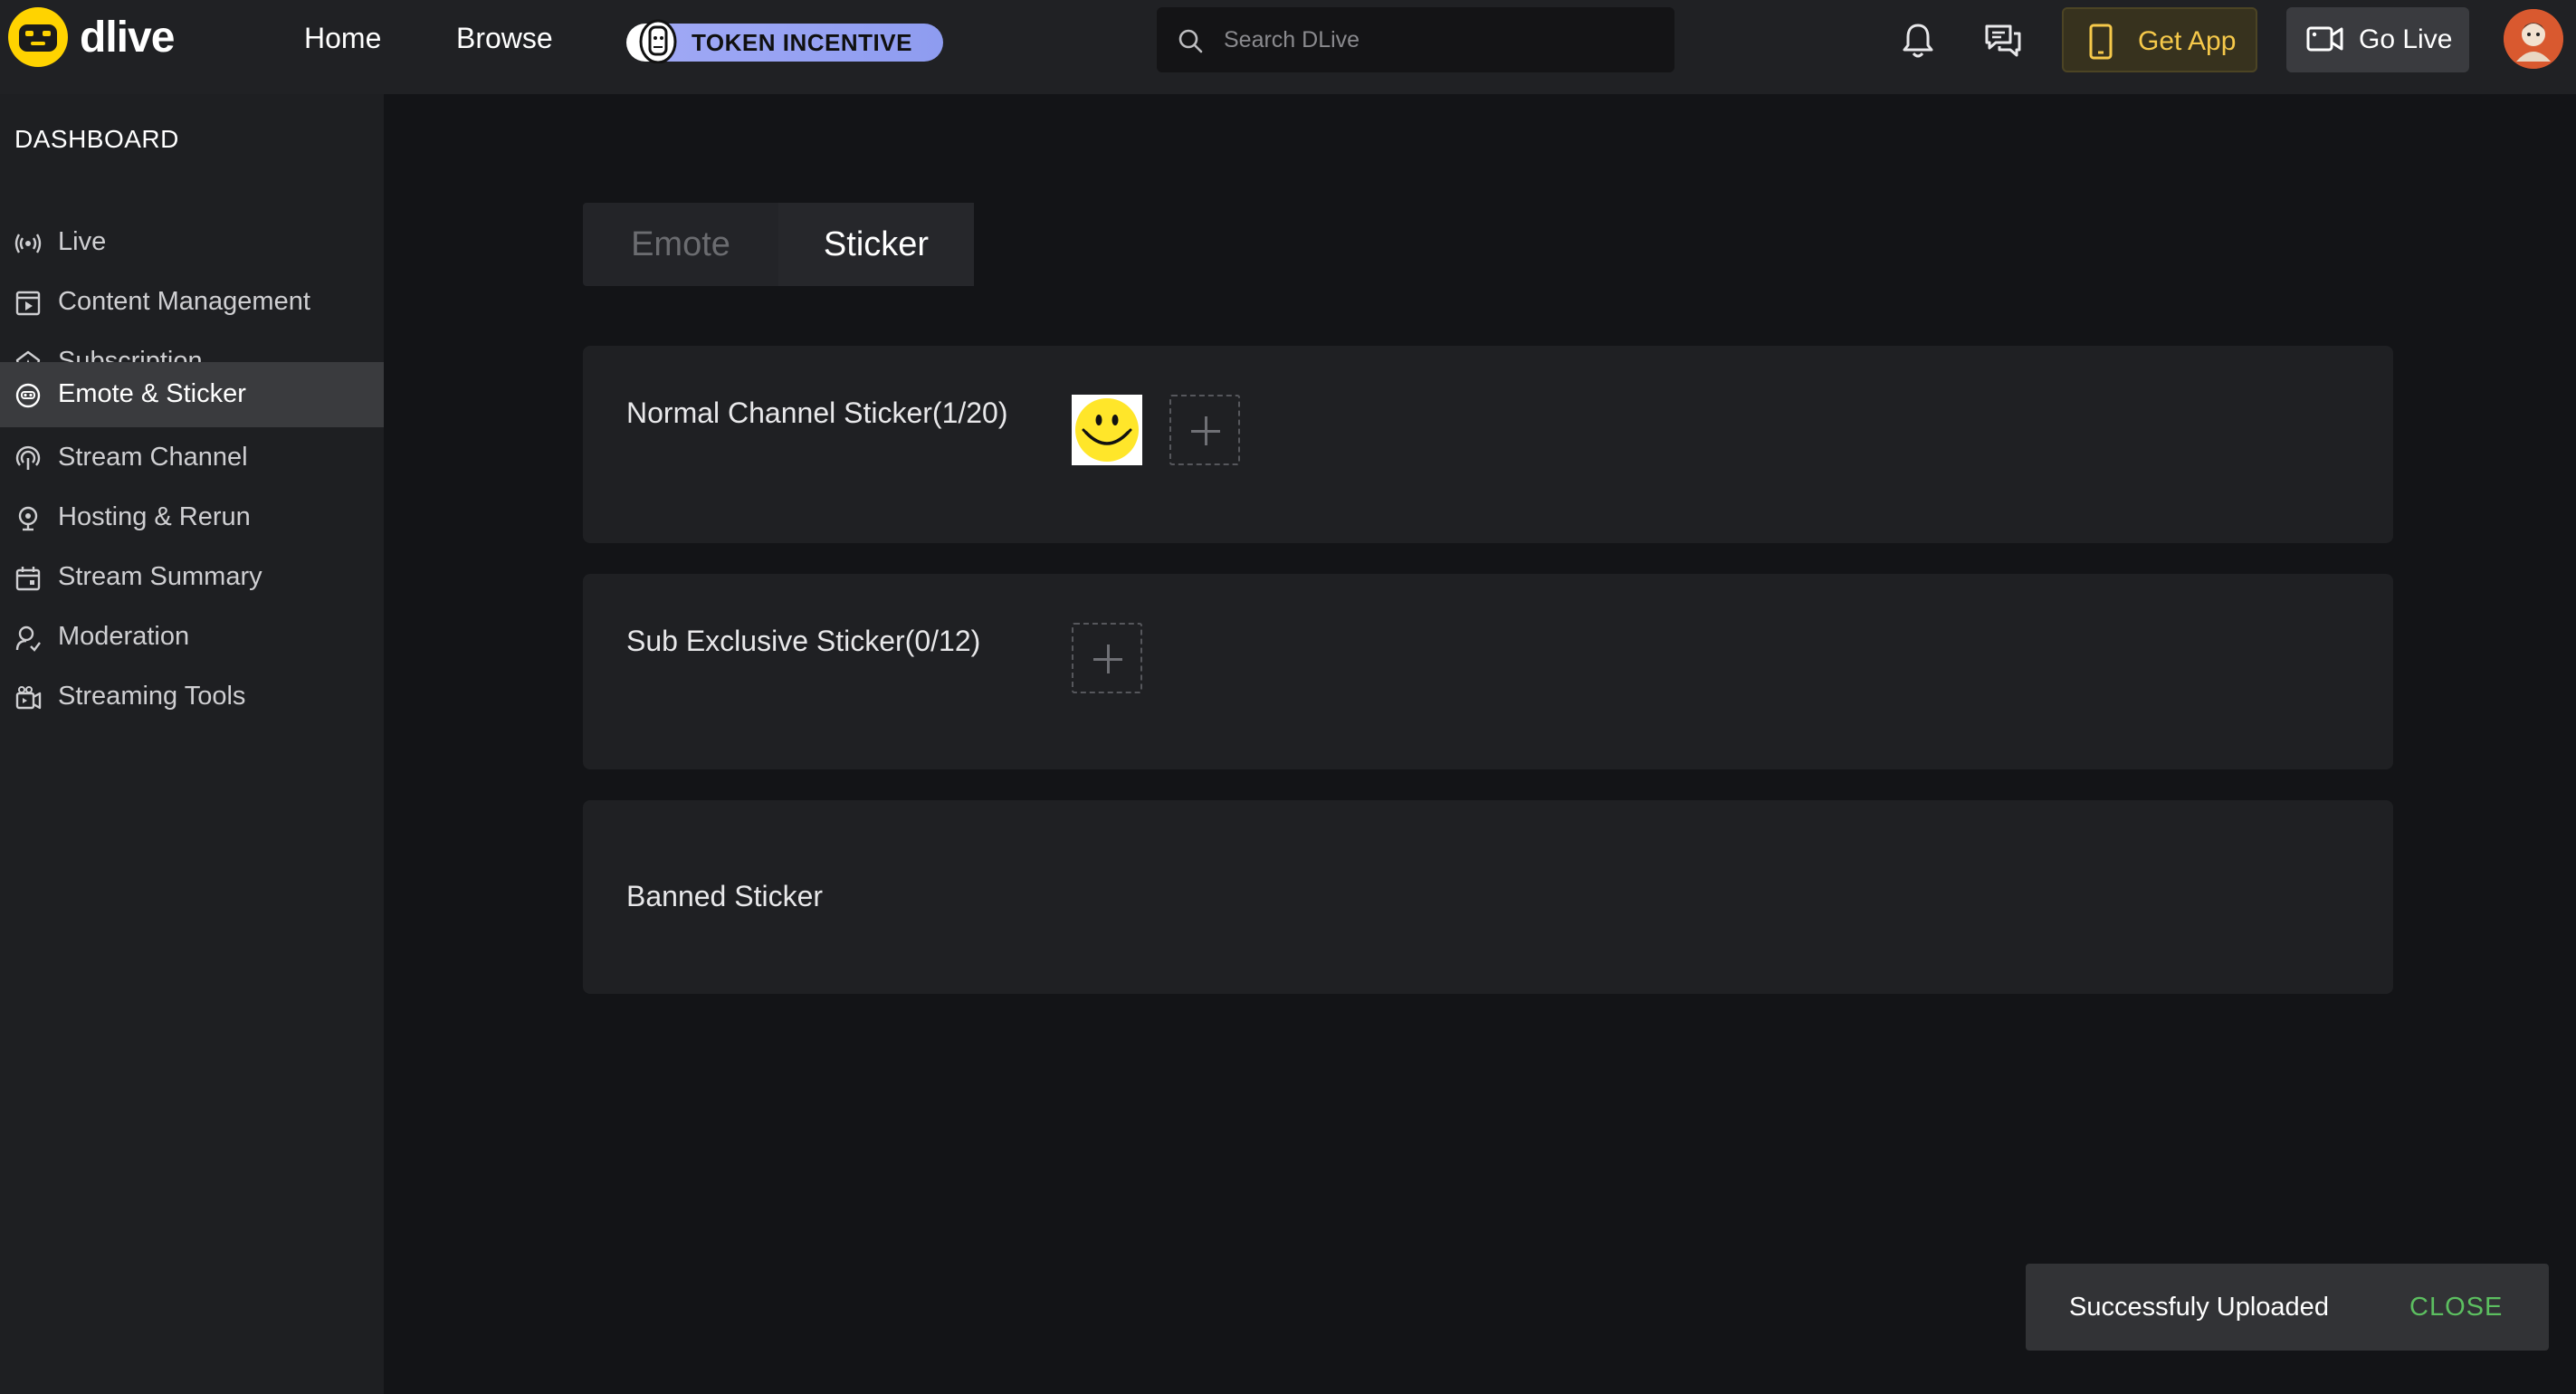 The image size is (2576, 1394). Describe the element at coordinates (154, 516) in the screenshot. I see `sidebar-item-label: Hosting & Rerun` at that location.